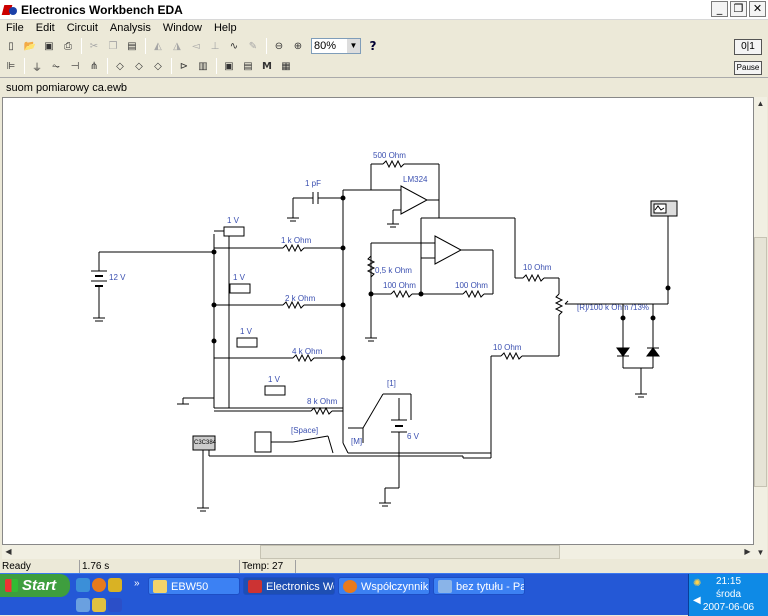 The width and height of the screenshot is (768, 616). I want to click on label-r8k: 8 k Ohm, so click(322, 401).